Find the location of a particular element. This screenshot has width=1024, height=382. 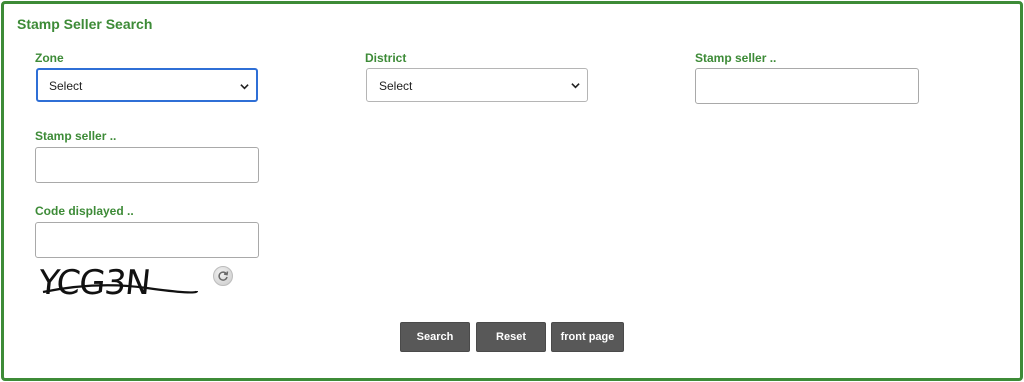

captcha-image: YCG3N is located at coordinates (121, 282).